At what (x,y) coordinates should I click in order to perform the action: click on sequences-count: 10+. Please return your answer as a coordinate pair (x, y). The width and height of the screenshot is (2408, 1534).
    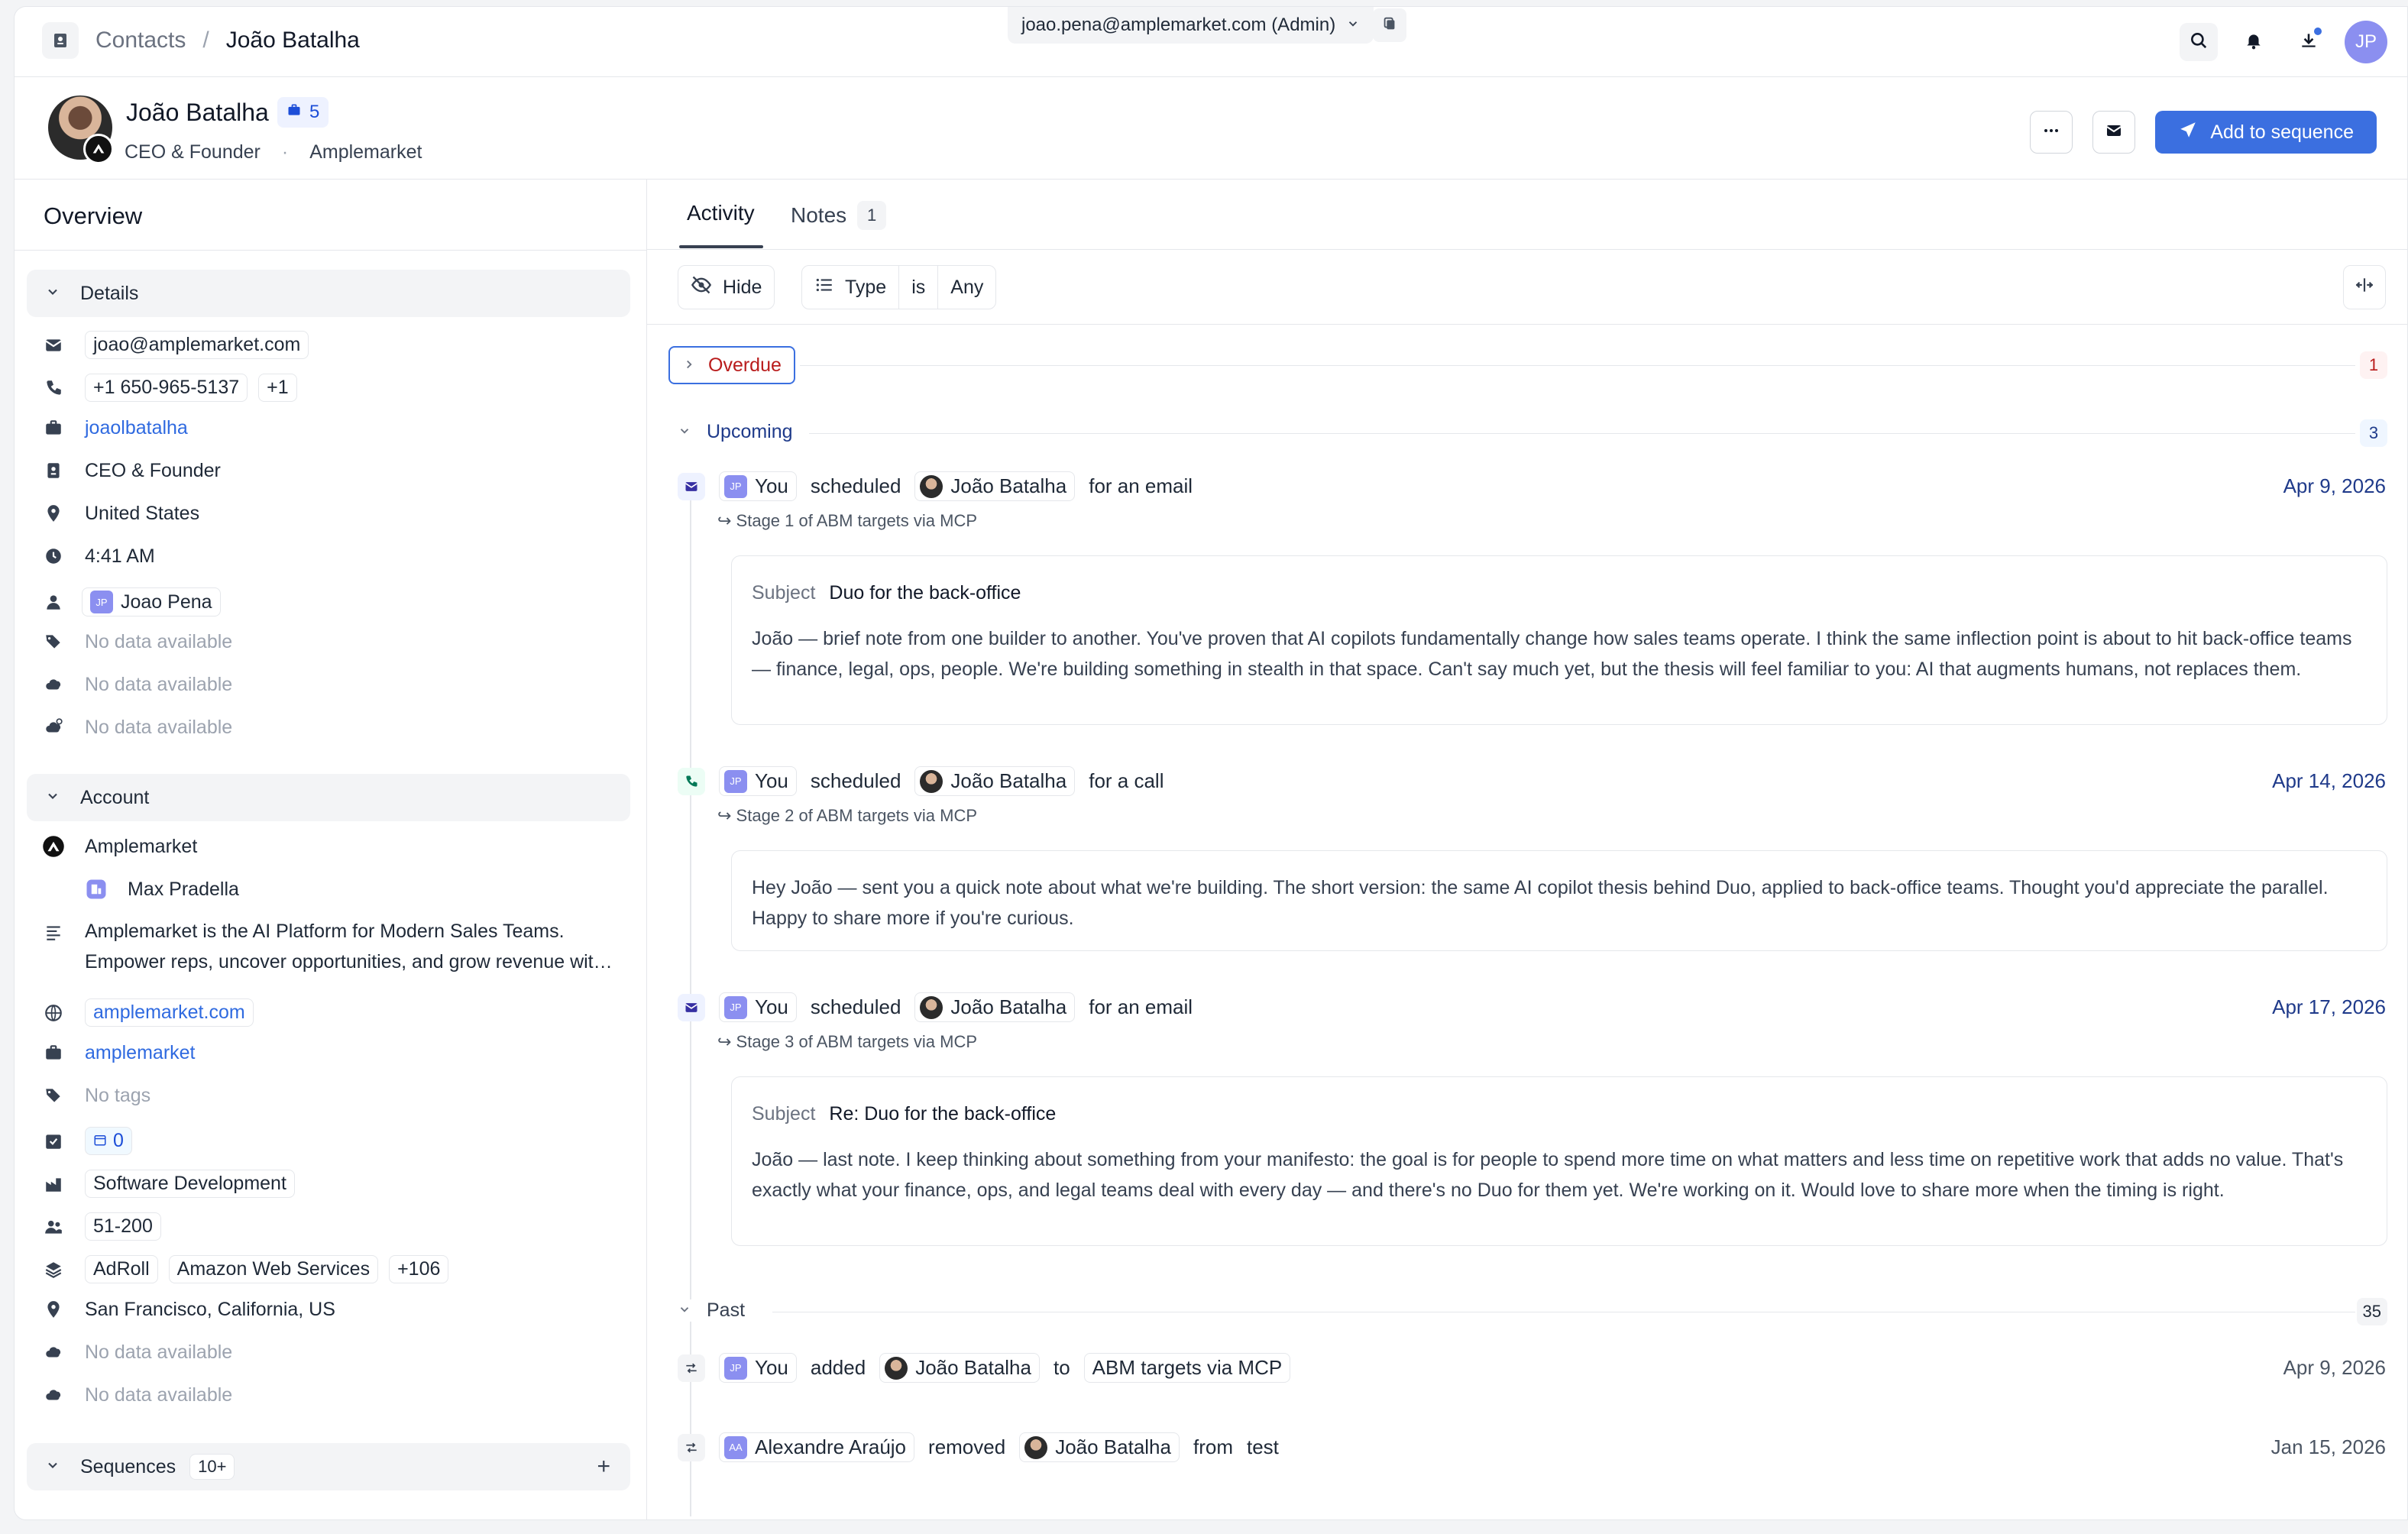
    Looking at the image, I should click on (212, 1467).